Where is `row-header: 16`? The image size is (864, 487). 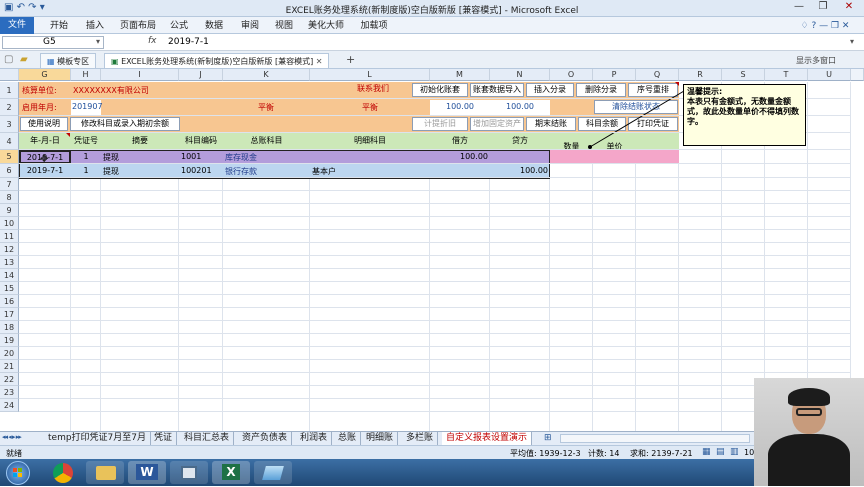
row-header: 16 is located at coordinates (9, 301).